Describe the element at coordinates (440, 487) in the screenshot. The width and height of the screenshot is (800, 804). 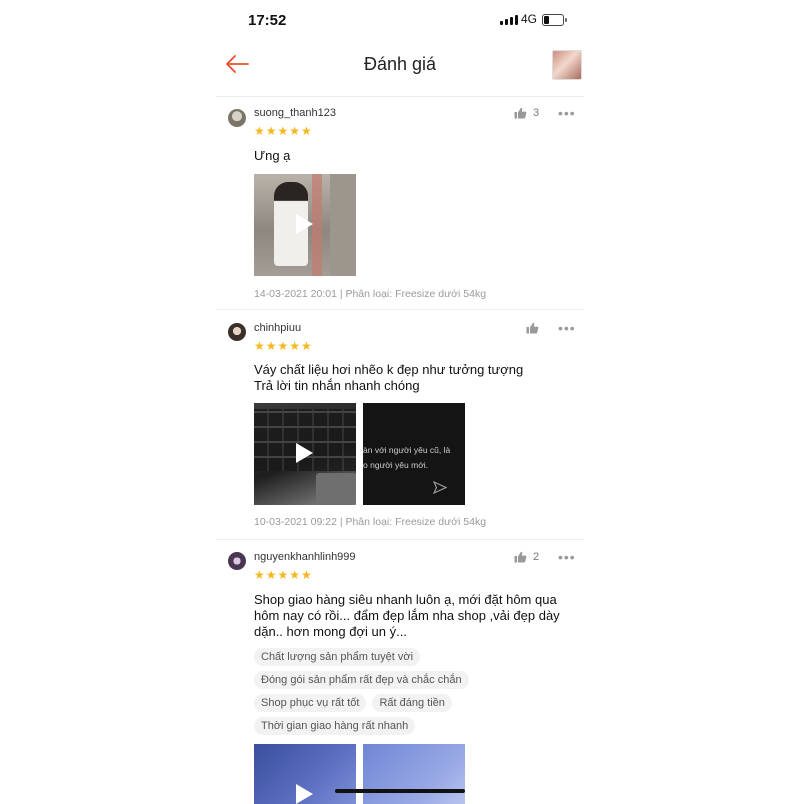
I see `send-icon` at that location.